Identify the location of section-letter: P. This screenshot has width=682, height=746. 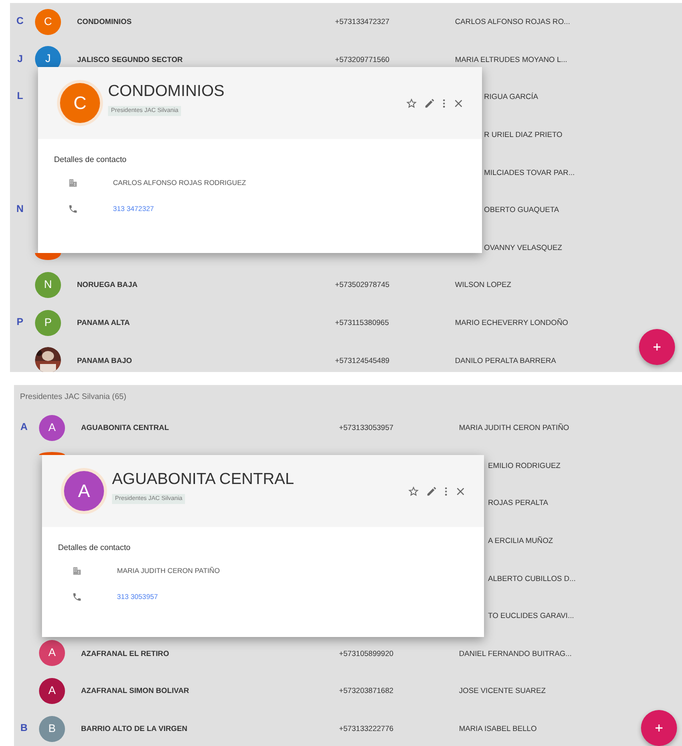
(20, 322).